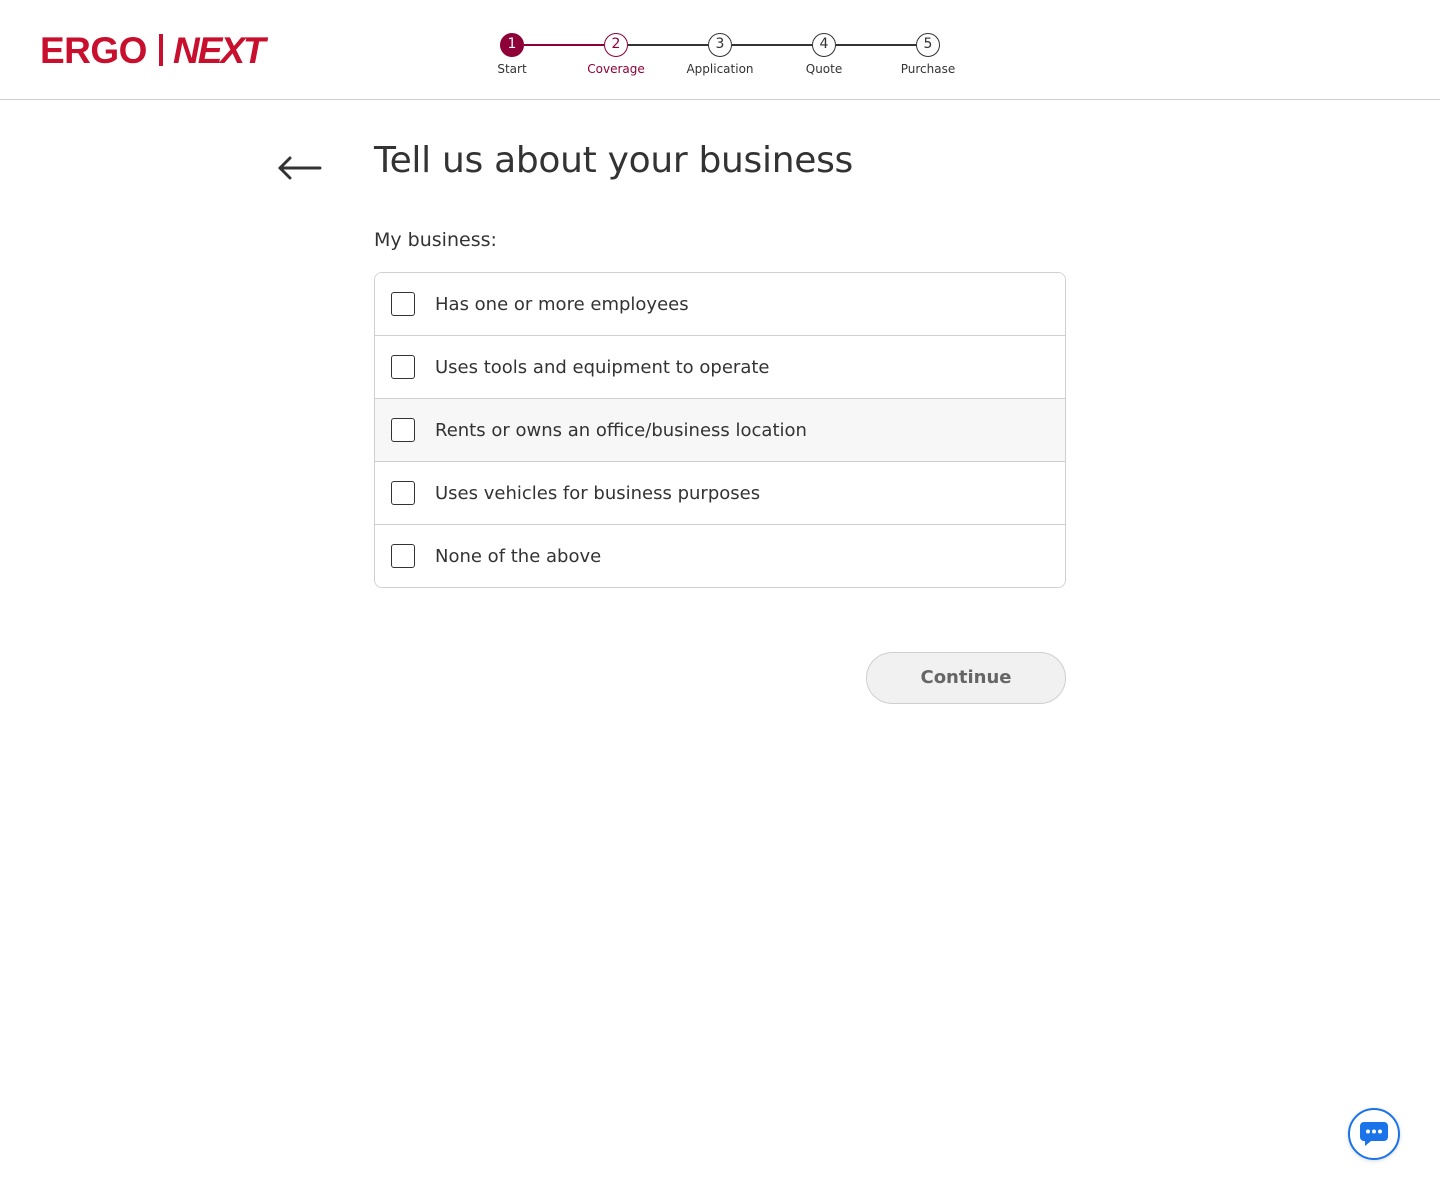 The width and height of the screenshot is (1440, 1200). What do you see at coordinates (598, 493) in the screenshot?
I see `option-label: Uses vehicles for business purposes` at bounding box center [598, 493].